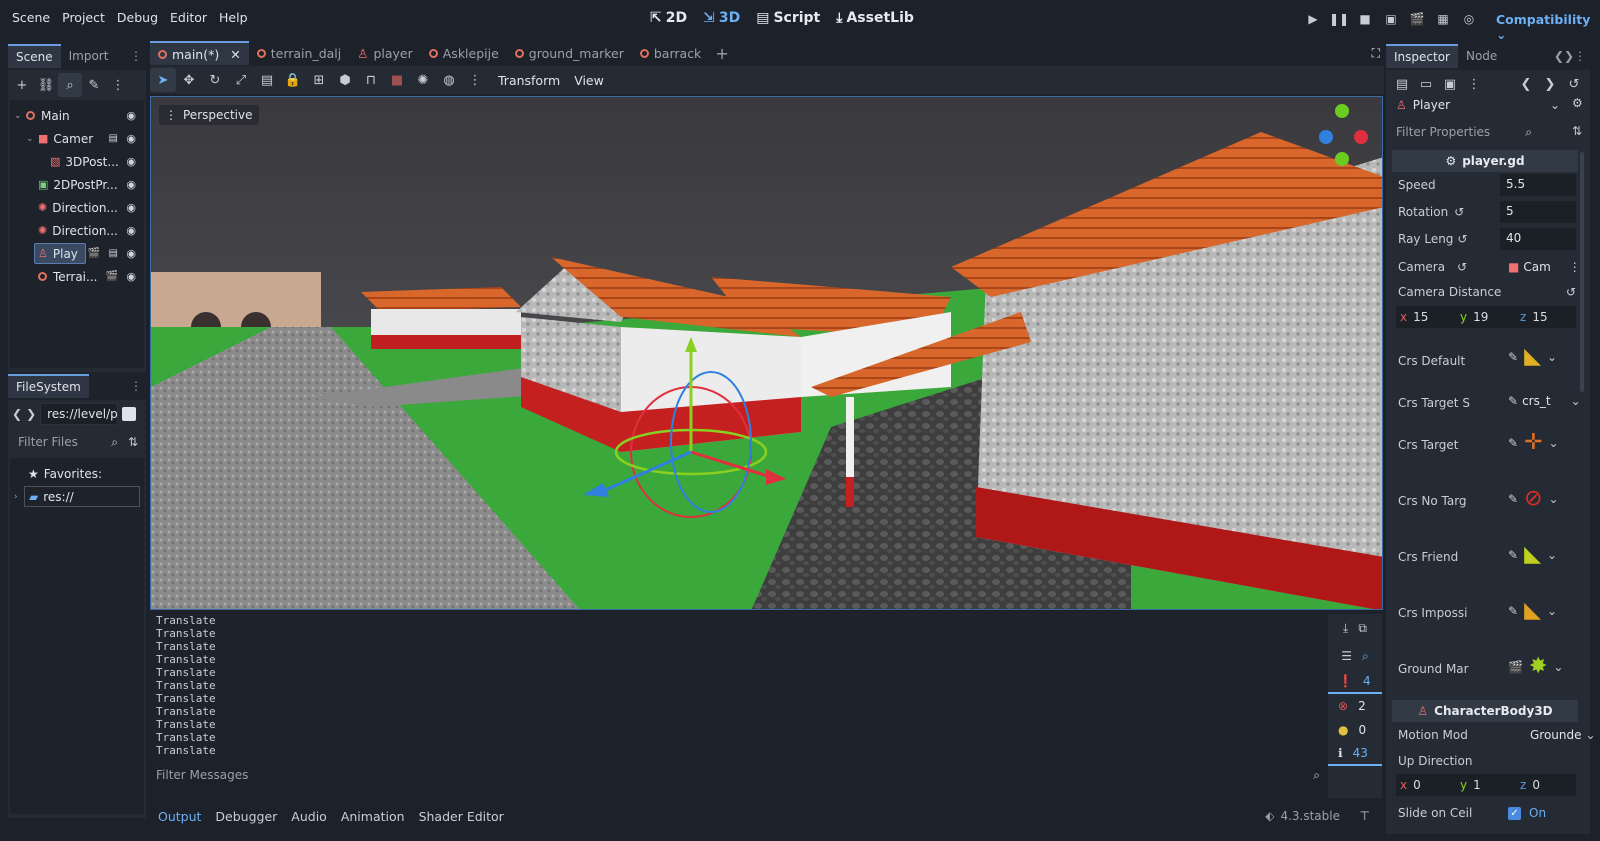  Describe the element at coordinates (1417, 19) in the screenshot. I see `play-scene-icon: 🎬` at that location.